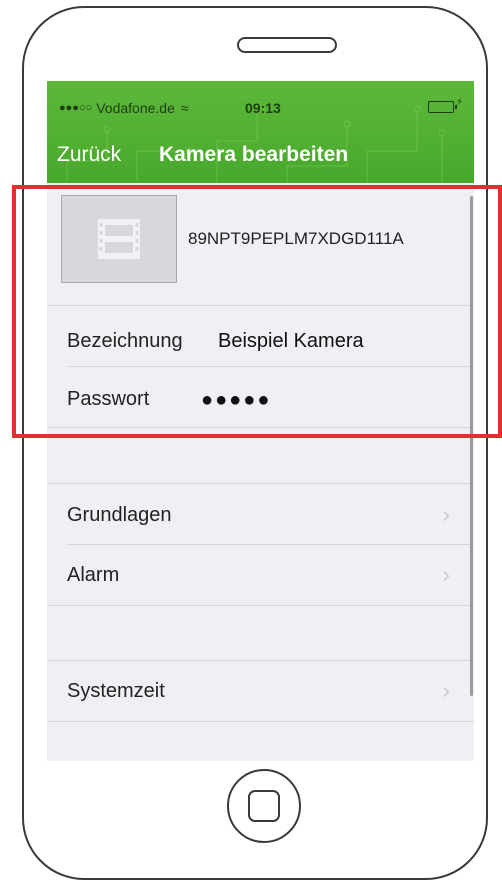 This screenshot has width=502, height=887. I want to click on home-button, so click(264, 806).